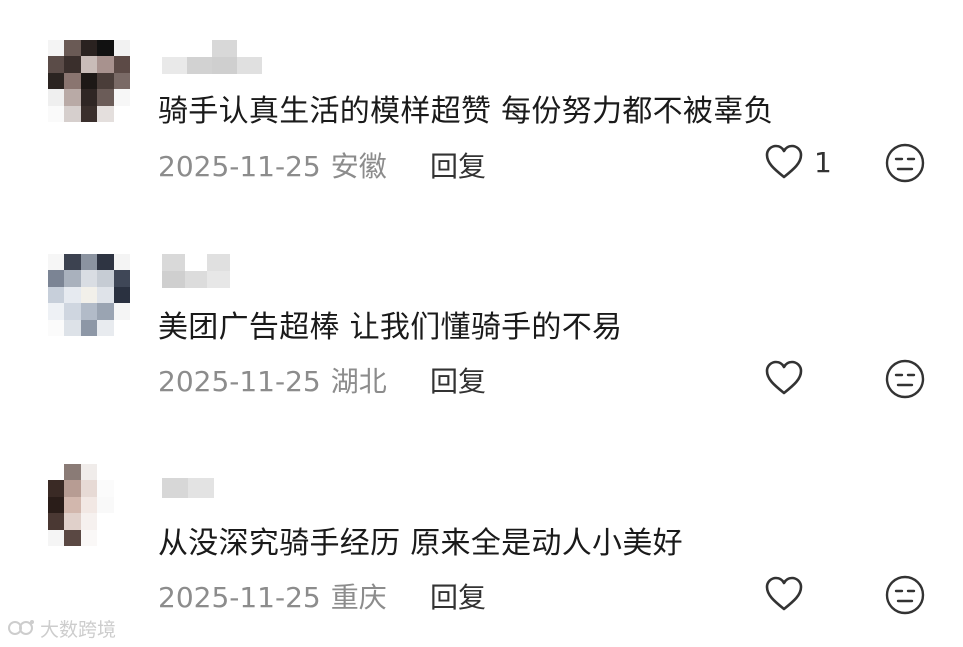 The height and width of the screenshot is (647, 963). What do you see at coordinates (823, 162) in the screenshot?
I see `like-count: 1` at bounding box center [823, 162].